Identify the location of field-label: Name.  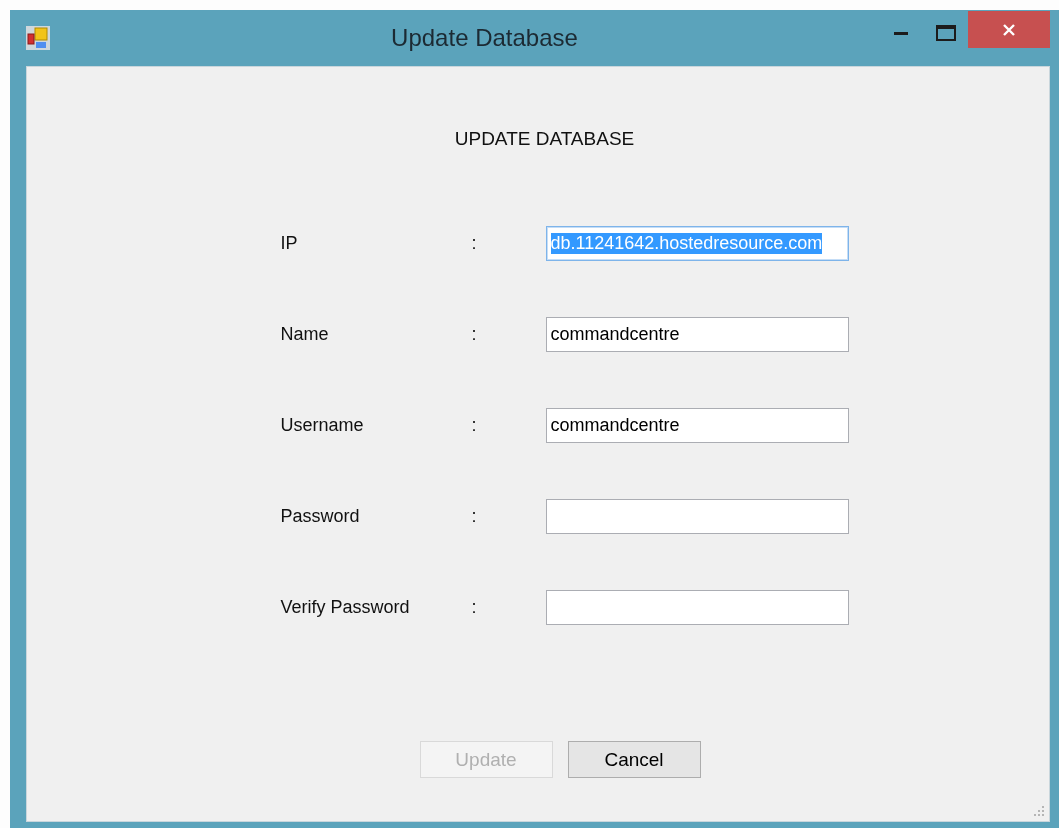
(304, 334).